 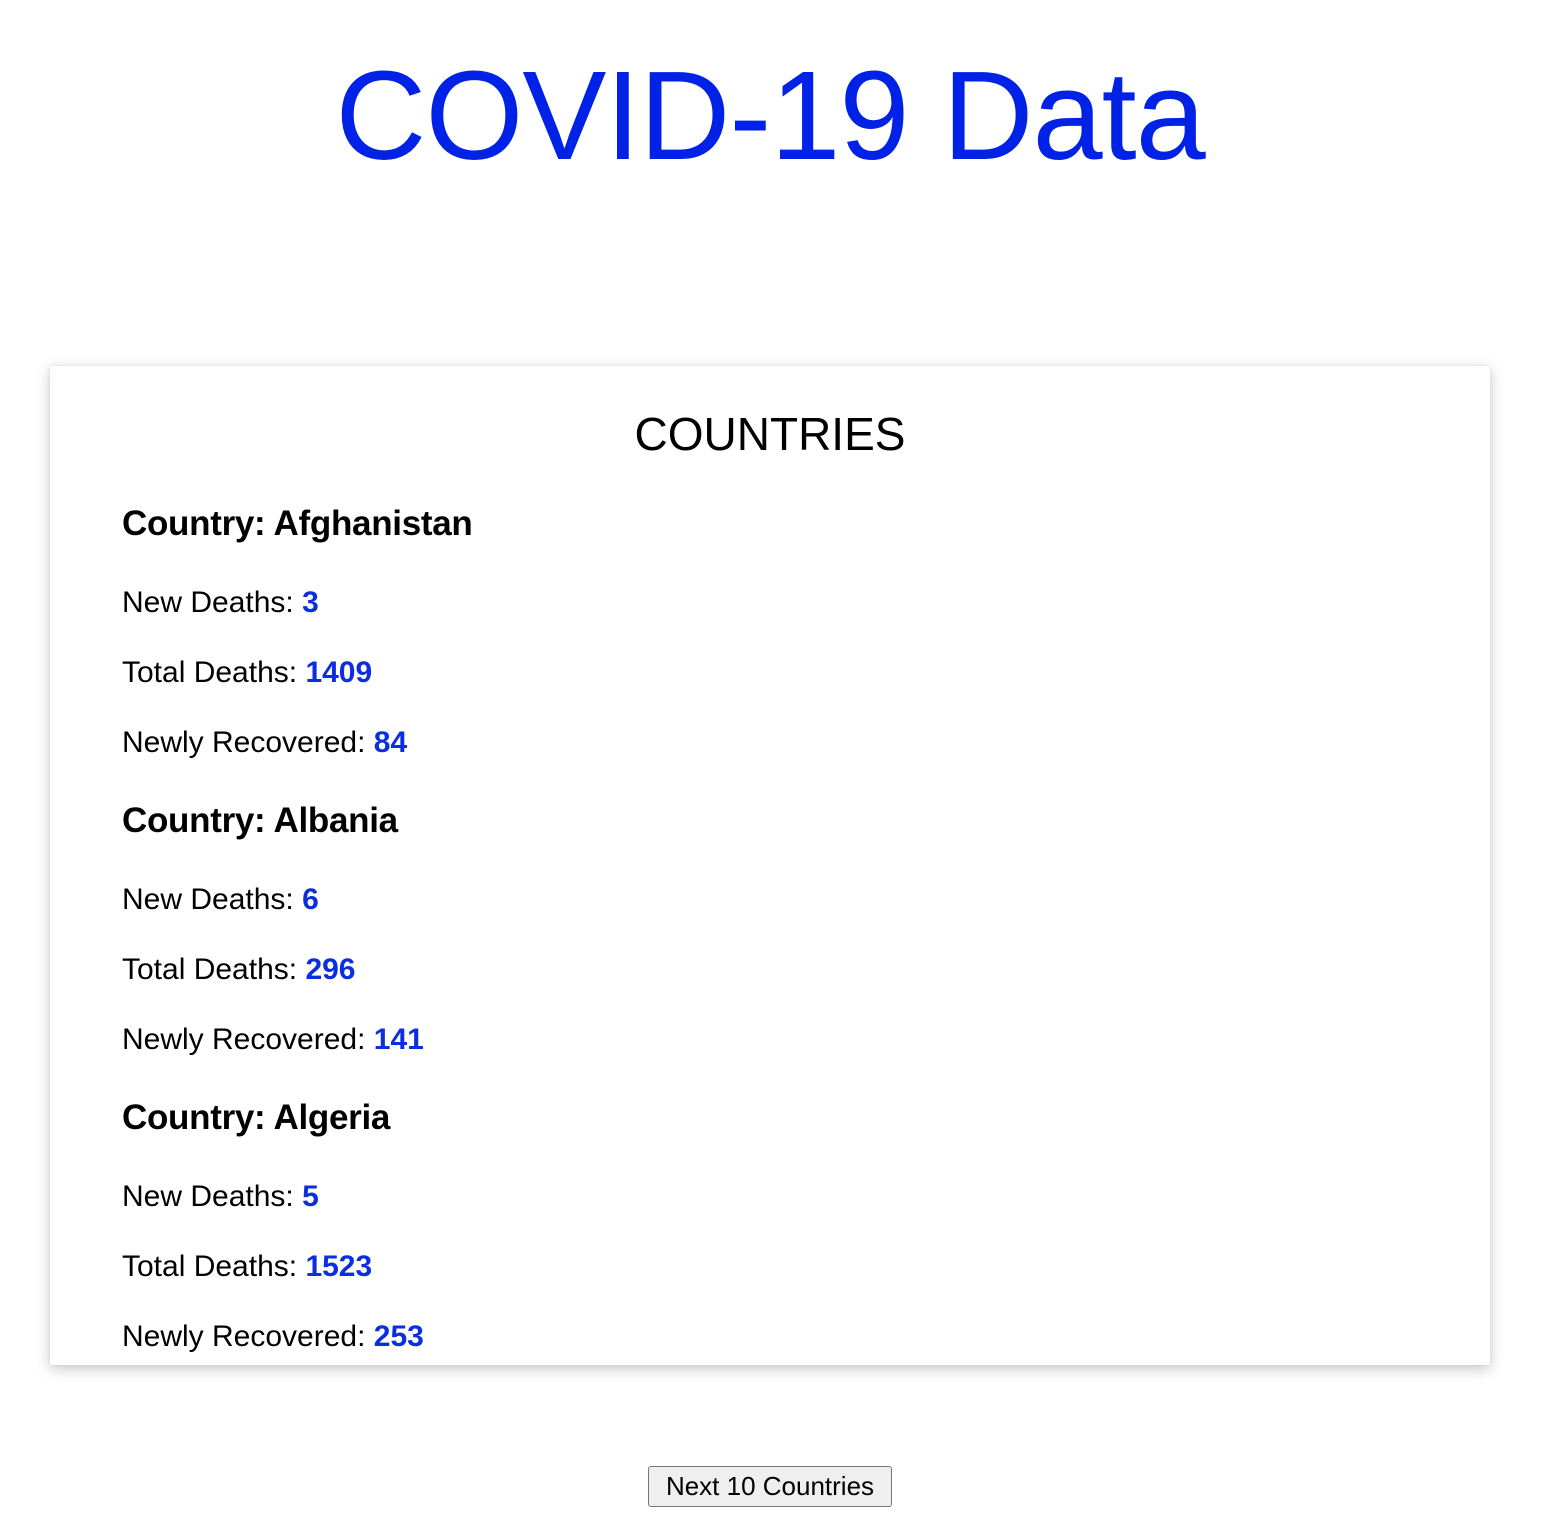 I want to click on newly-recovered-value: 141, so click(x=398, y=1039).